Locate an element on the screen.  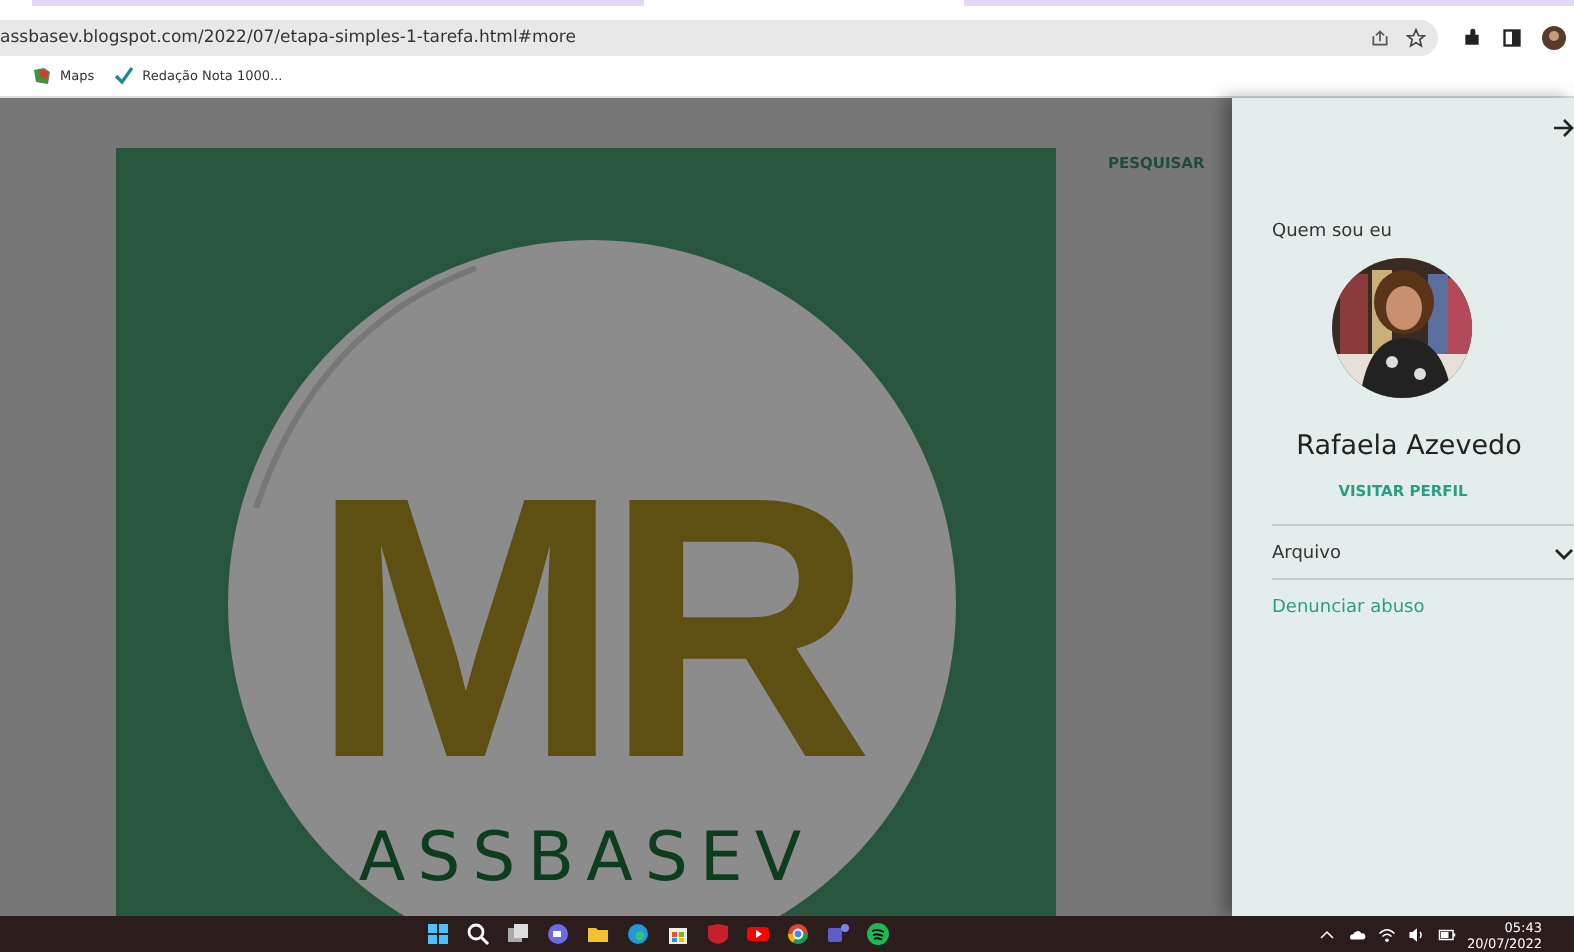
wifi-icon is located at coordinates (1386, 934).